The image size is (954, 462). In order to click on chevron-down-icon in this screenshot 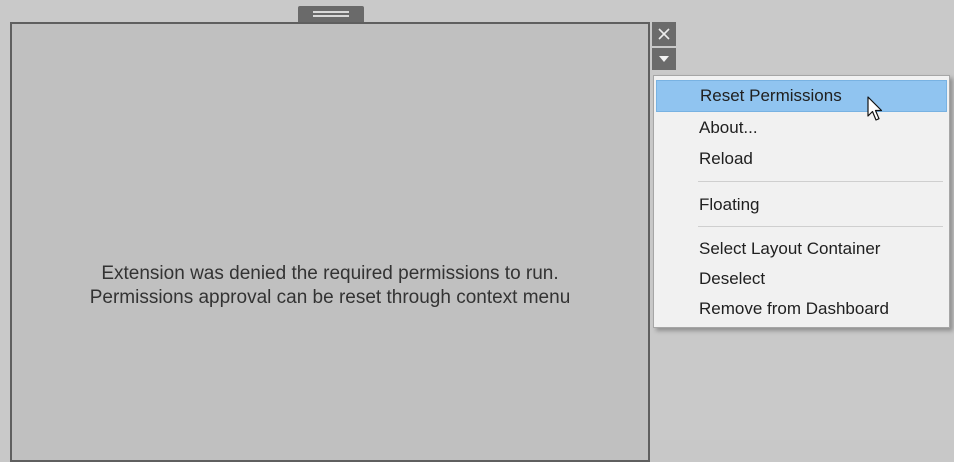, I will do `click(664, 59)`.